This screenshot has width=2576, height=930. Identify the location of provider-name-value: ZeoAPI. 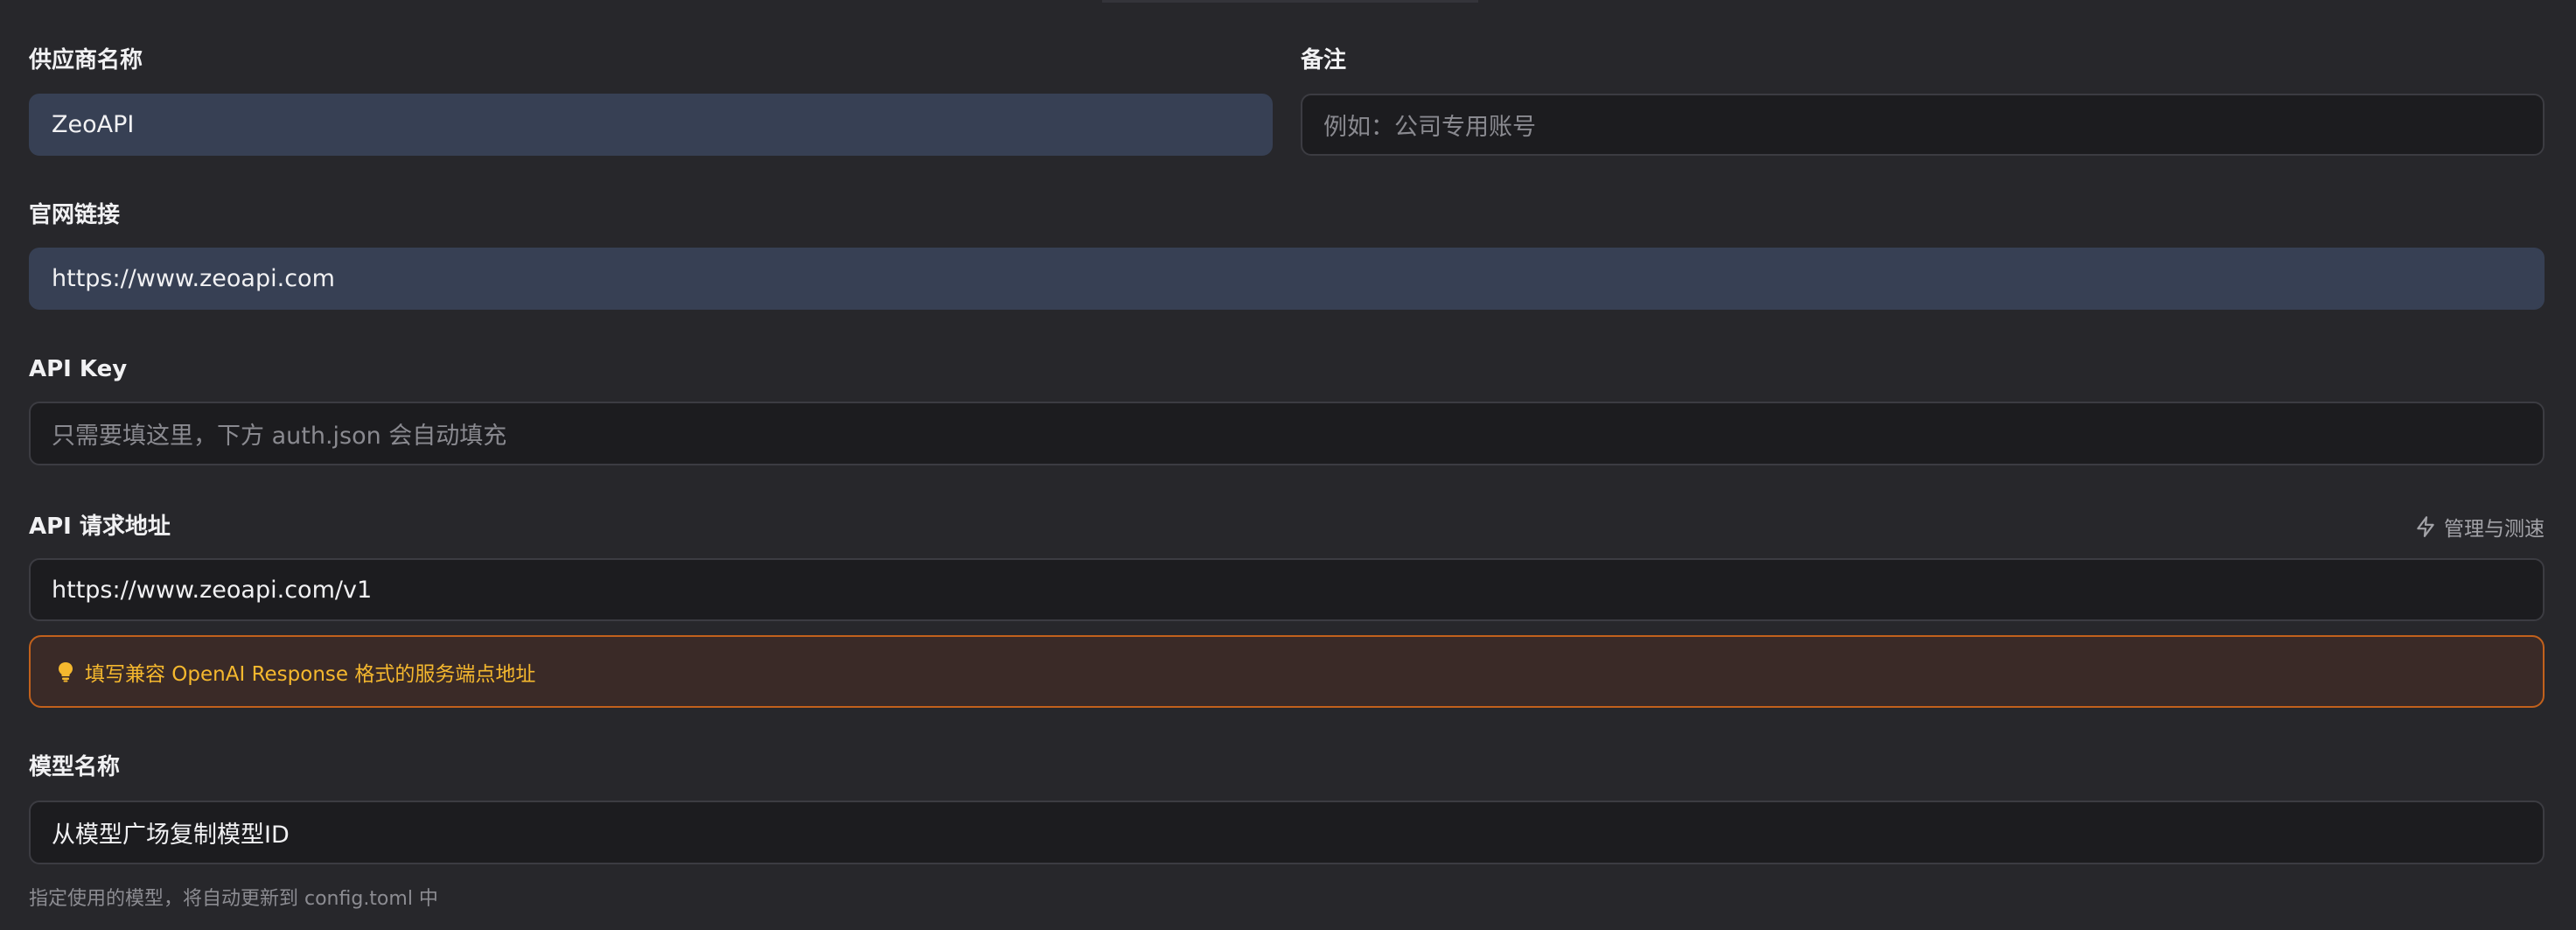
(93, 124).